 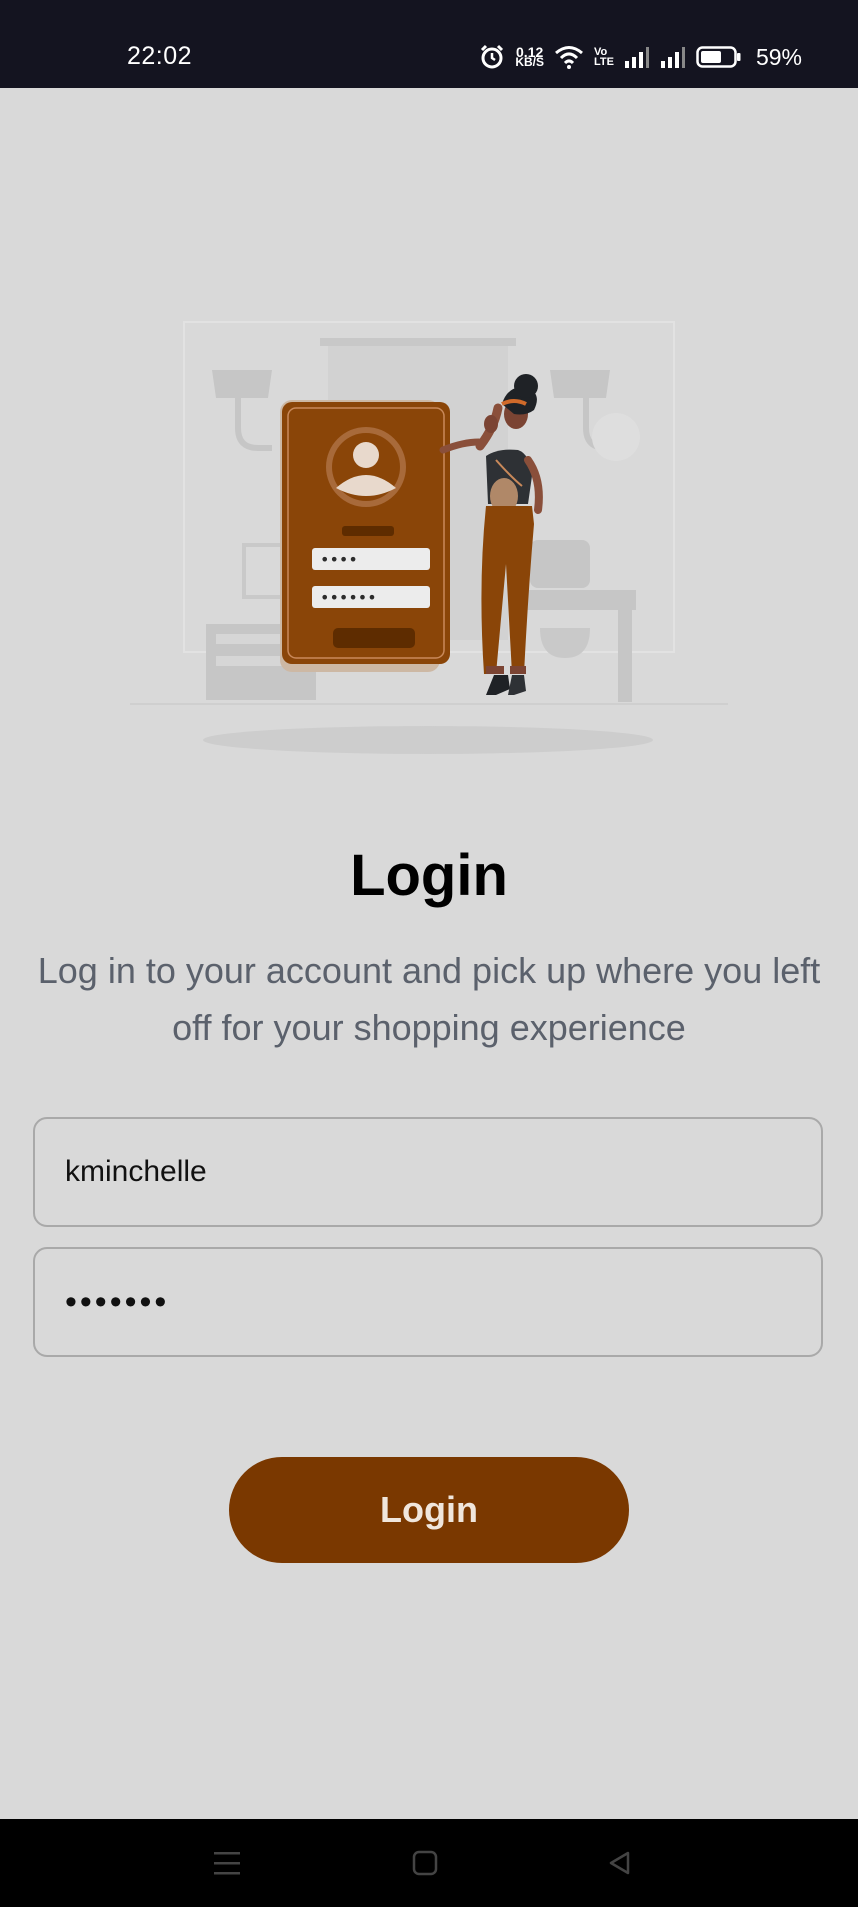 I want to click on password-field, so click(x=428, y=1302).